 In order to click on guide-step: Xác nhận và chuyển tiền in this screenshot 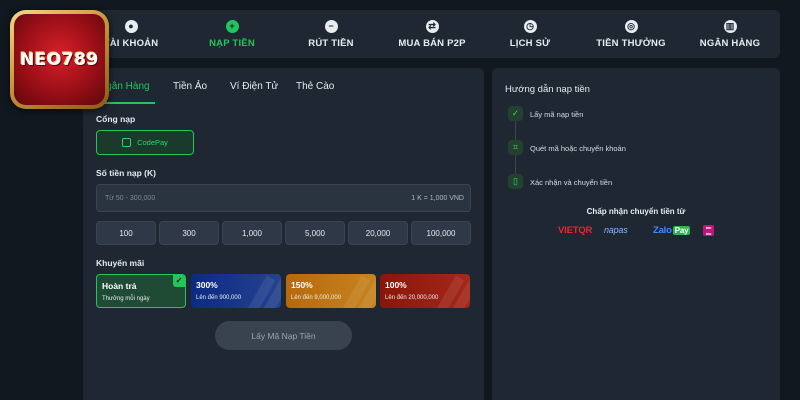, I will do `click(571, 182)`.